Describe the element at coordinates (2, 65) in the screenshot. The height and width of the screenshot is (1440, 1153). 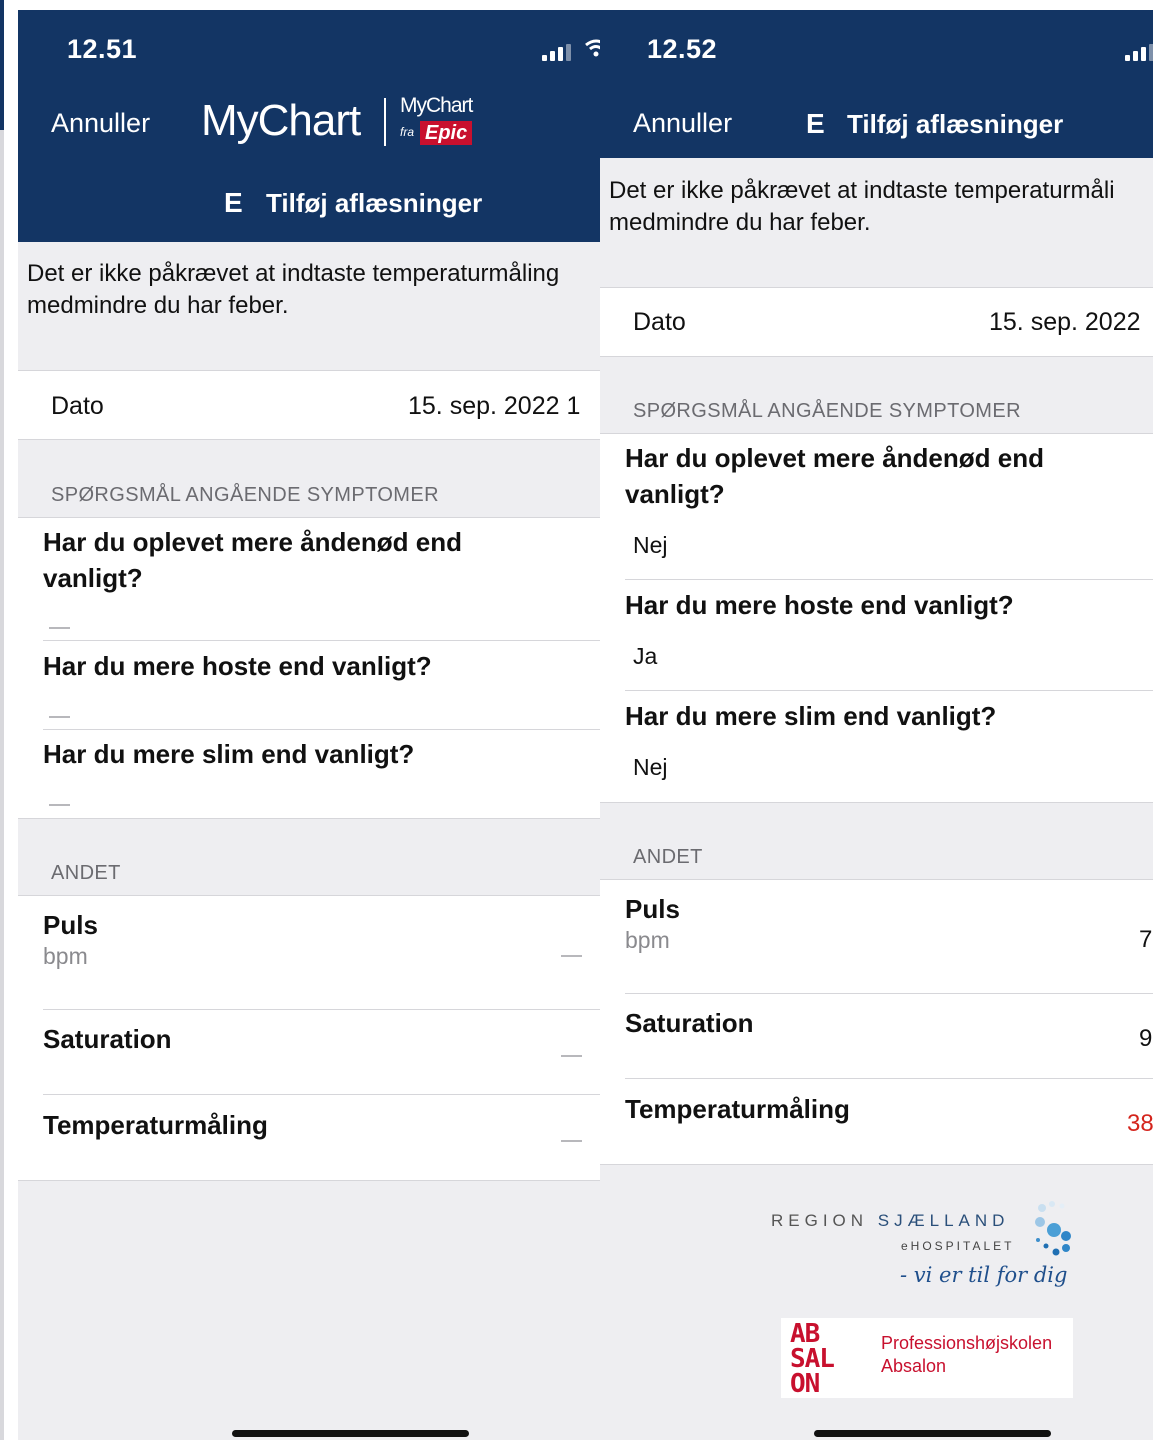
I see `window-edge-top` at that location.